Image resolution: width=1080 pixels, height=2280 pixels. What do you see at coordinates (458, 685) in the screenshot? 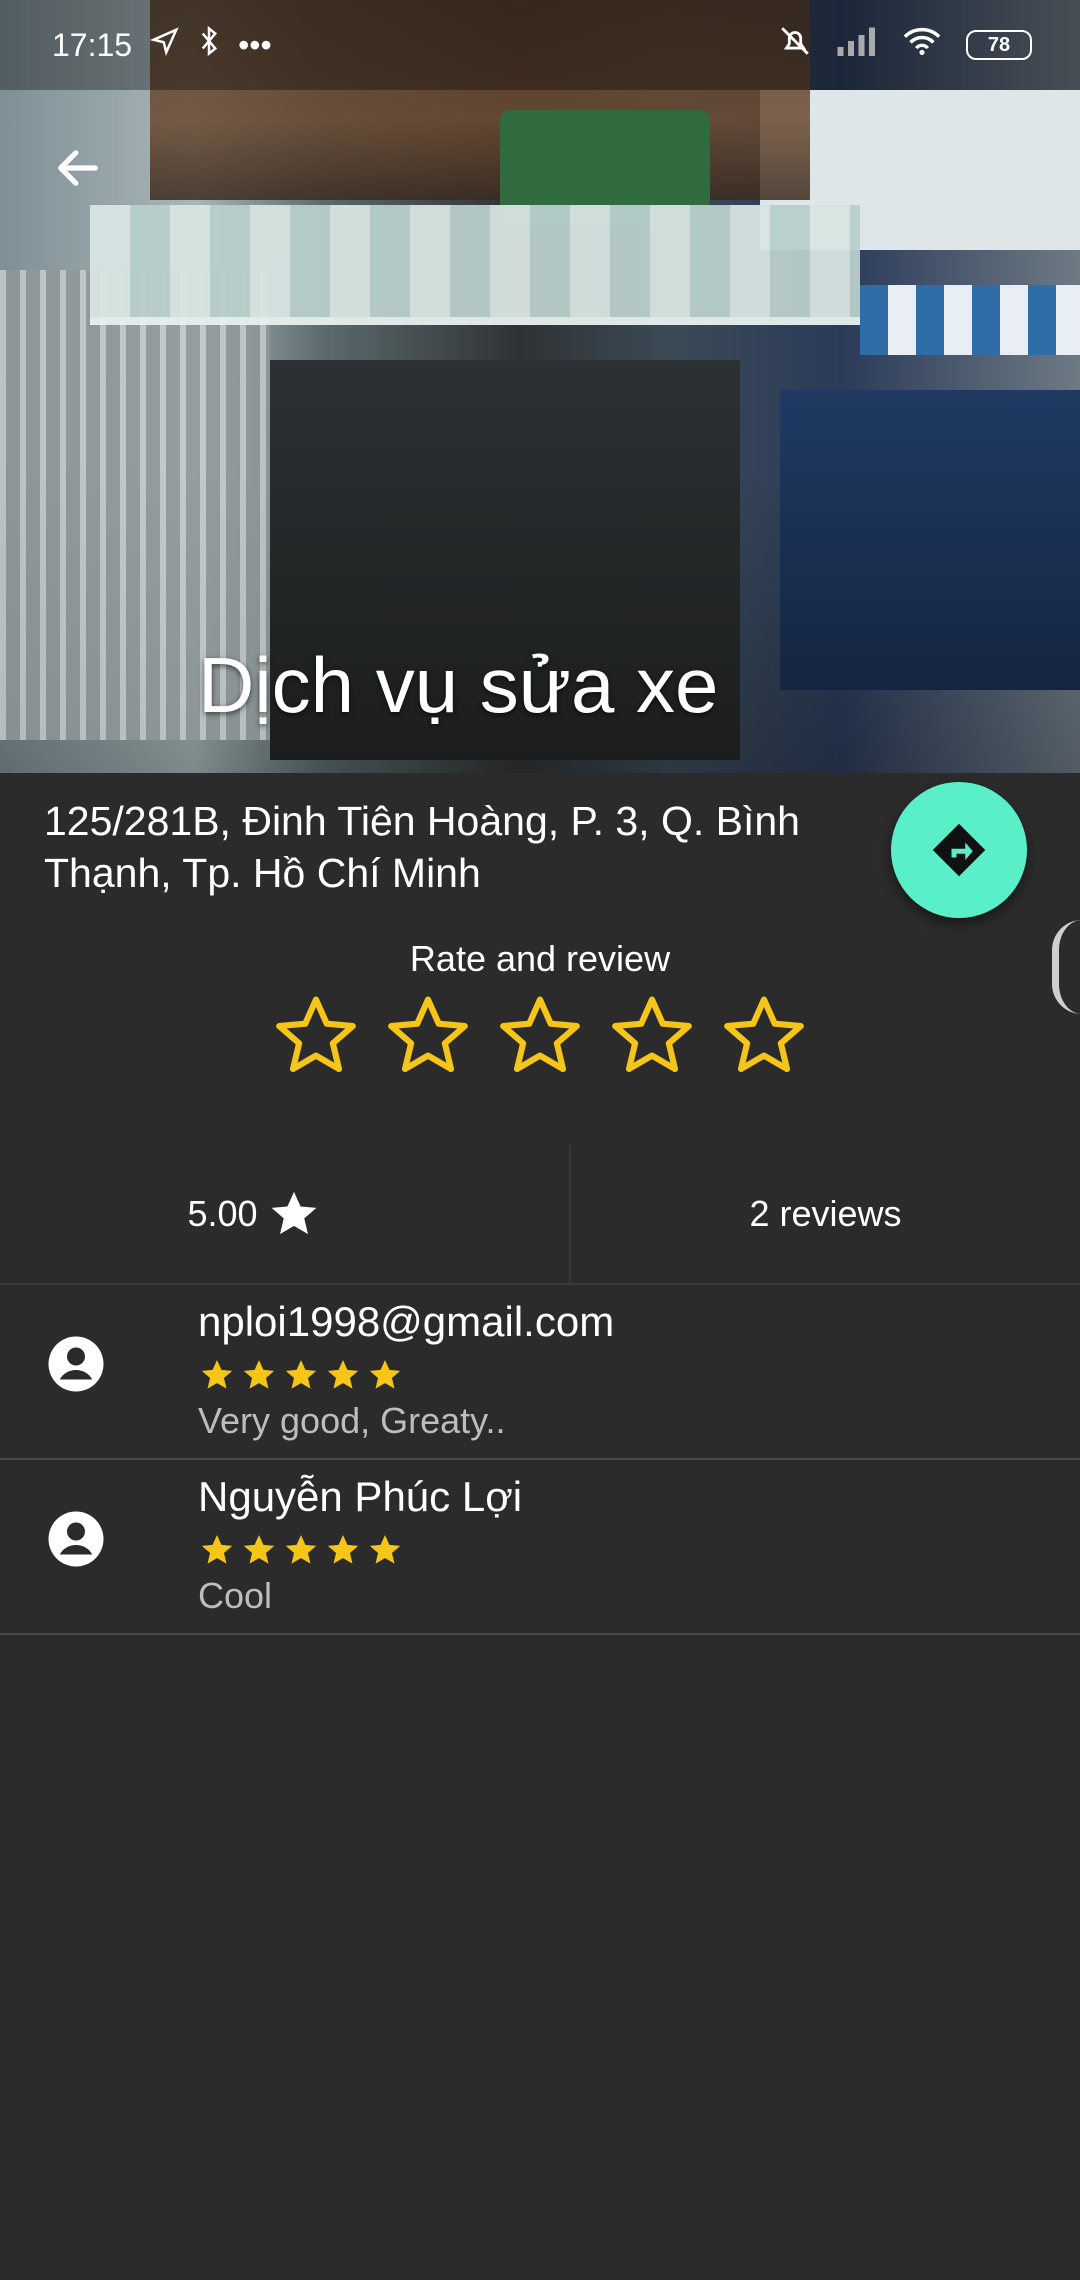
I see `place-title: Dịch vụ sửa xe` at bounding box center [458, 685].